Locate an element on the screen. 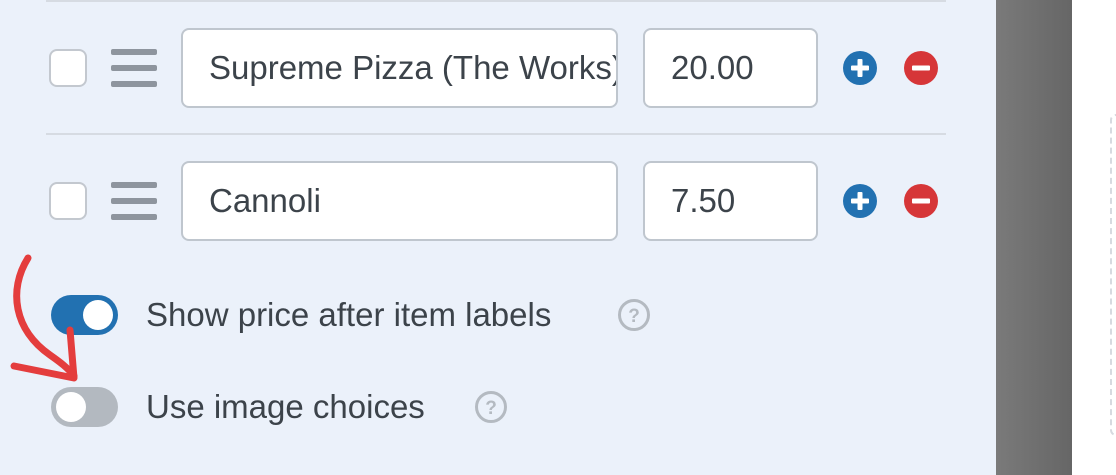 The height and width of the screenshot is (475, 1116). image-choices-toggle is located at coordinates (84, 407).